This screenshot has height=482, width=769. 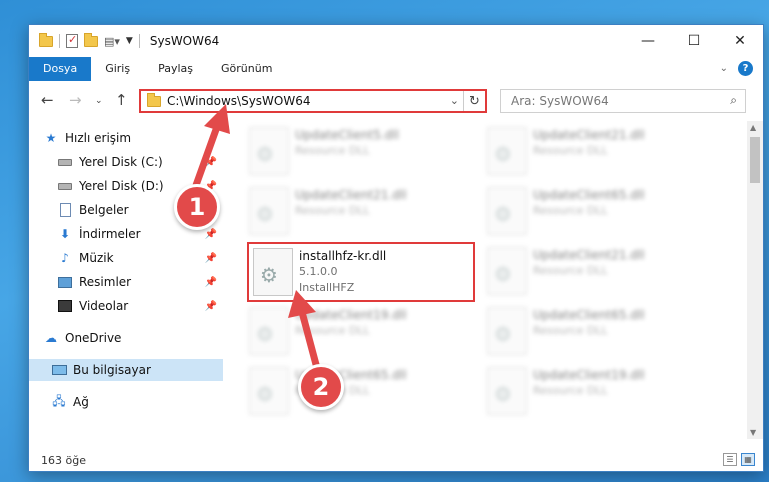 I want to click on nav-item-label: Bu bilgisayar, so click(x=112, y=370).